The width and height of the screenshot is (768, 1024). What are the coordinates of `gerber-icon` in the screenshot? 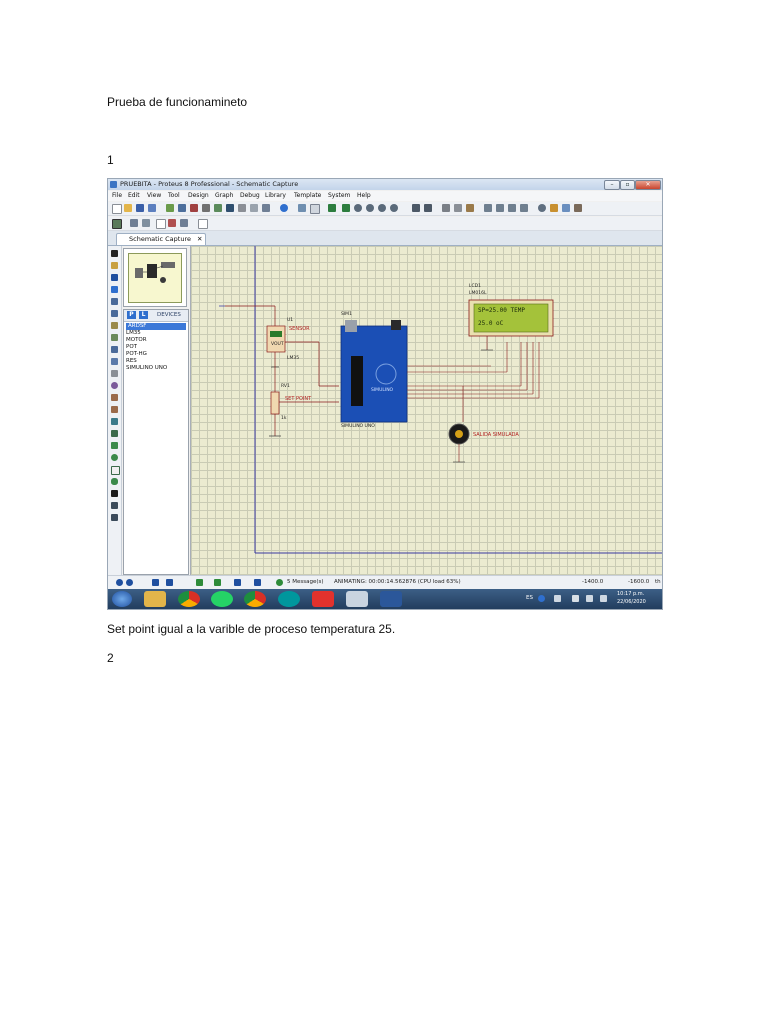 It's located at (206, 208).